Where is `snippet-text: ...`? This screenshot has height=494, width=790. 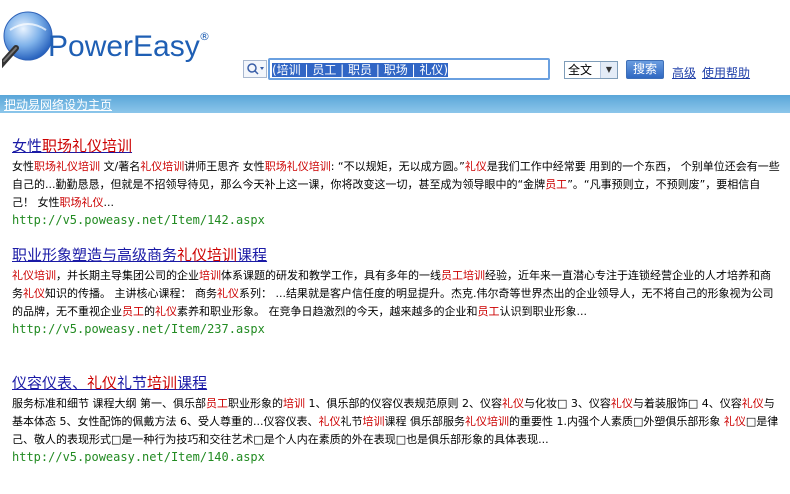 snippet-text: ... is located at coordinates (109, 202).